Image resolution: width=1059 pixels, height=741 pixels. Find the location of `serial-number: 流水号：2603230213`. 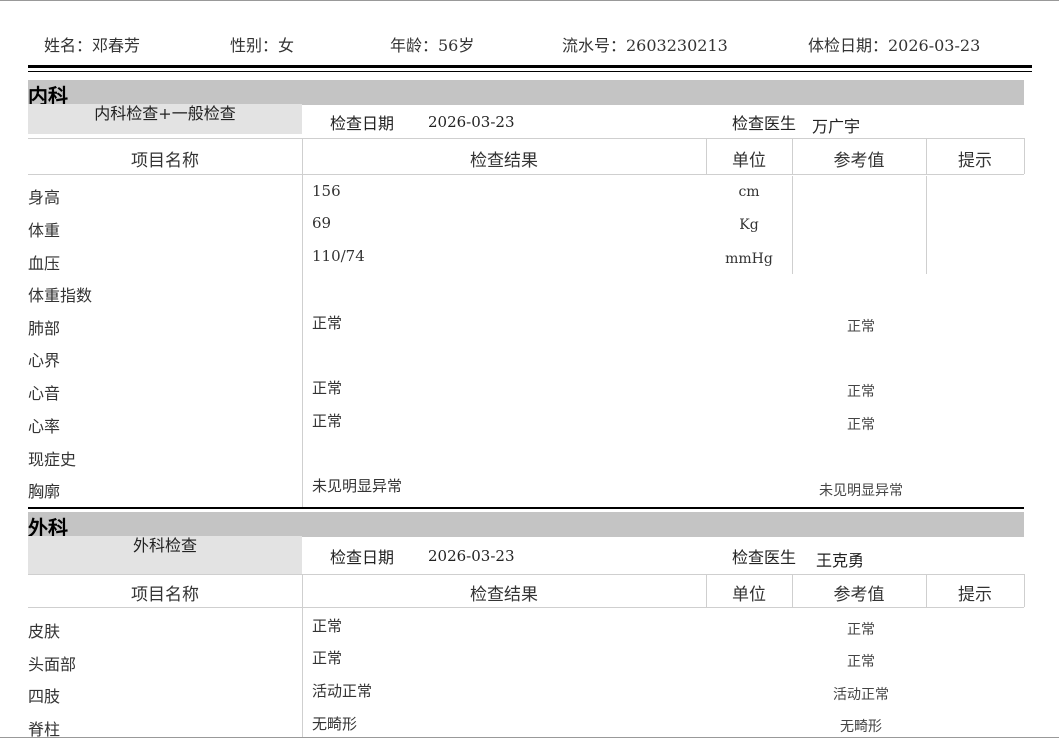

serial-number: 流水号：2603230213 is located at coordinates (645, 45).